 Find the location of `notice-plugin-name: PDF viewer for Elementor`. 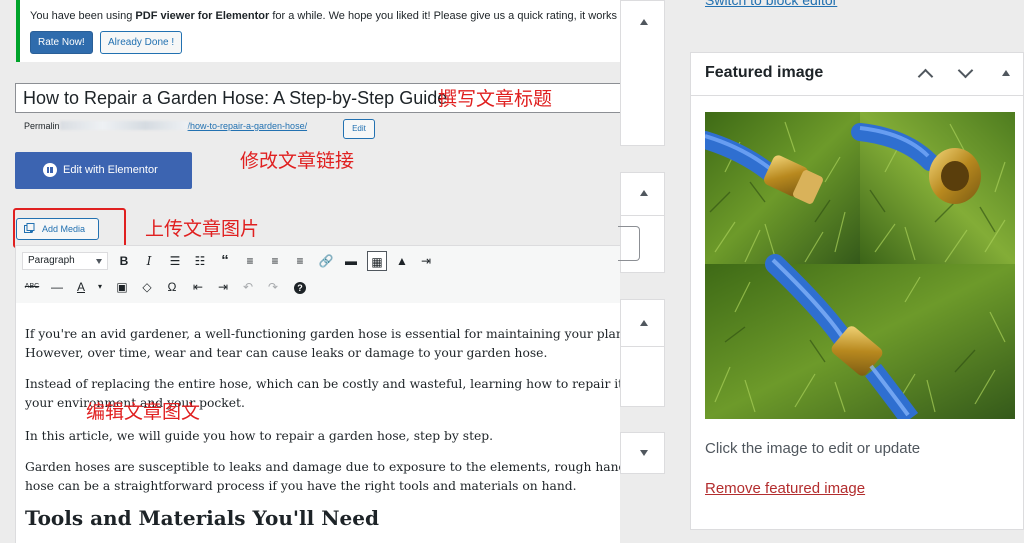

notice-plugin-name: PDF viewer for Elementor is located at coordinates (202, 16).